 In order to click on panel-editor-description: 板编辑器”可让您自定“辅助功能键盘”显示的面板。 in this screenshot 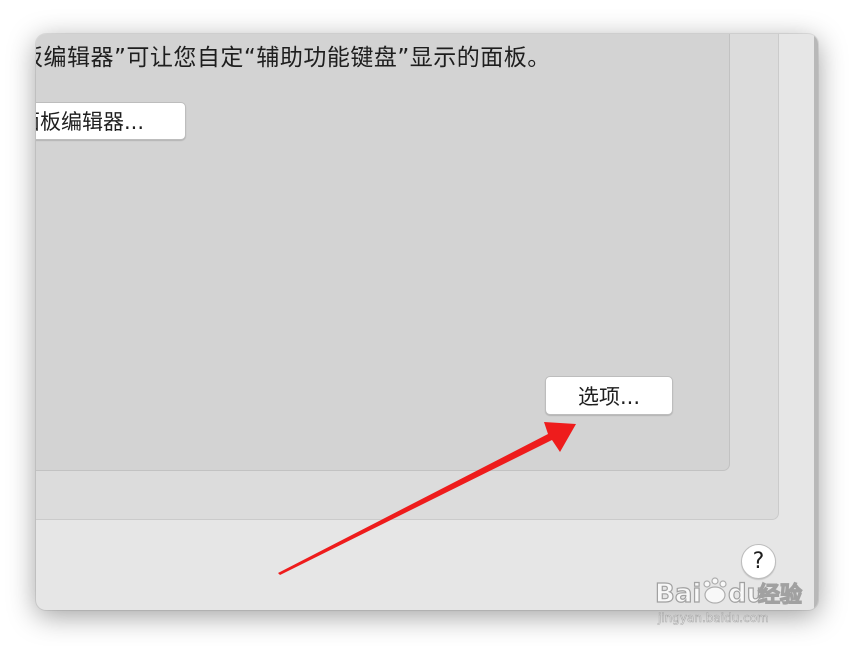, I will do `click(293, 58)`.